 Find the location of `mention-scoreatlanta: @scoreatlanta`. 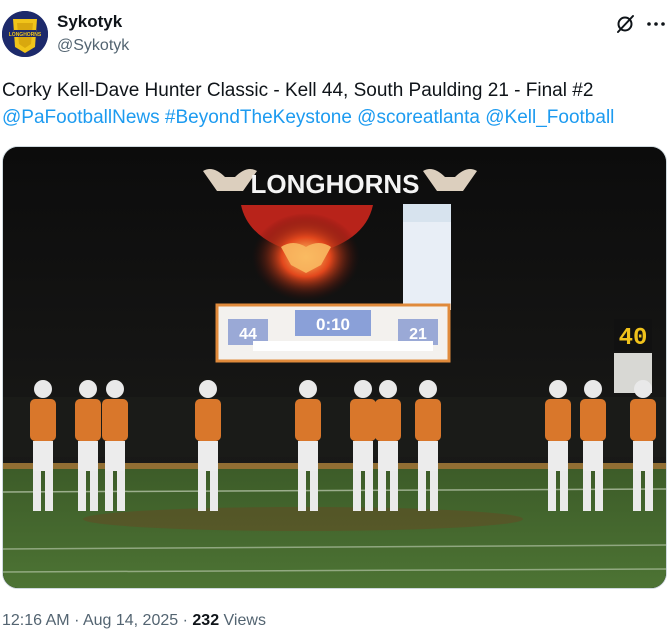

mention-scoreatlanta: @scoreatlanta is located at coordinates (418, 117).